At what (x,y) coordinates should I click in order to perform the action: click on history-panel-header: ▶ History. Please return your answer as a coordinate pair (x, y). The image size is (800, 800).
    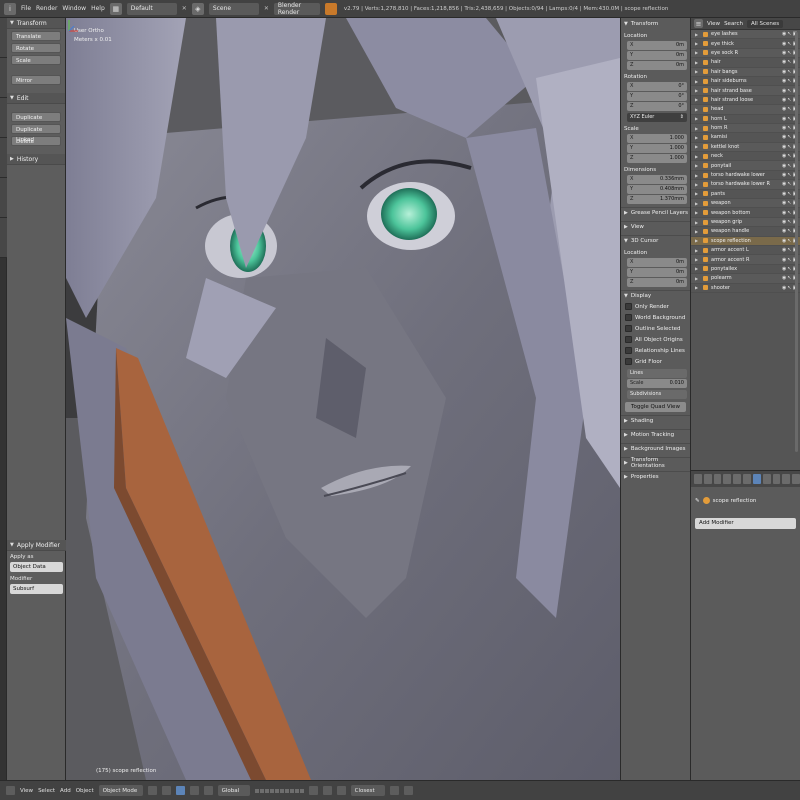
    Looking at the image, I should click on (36, 159).